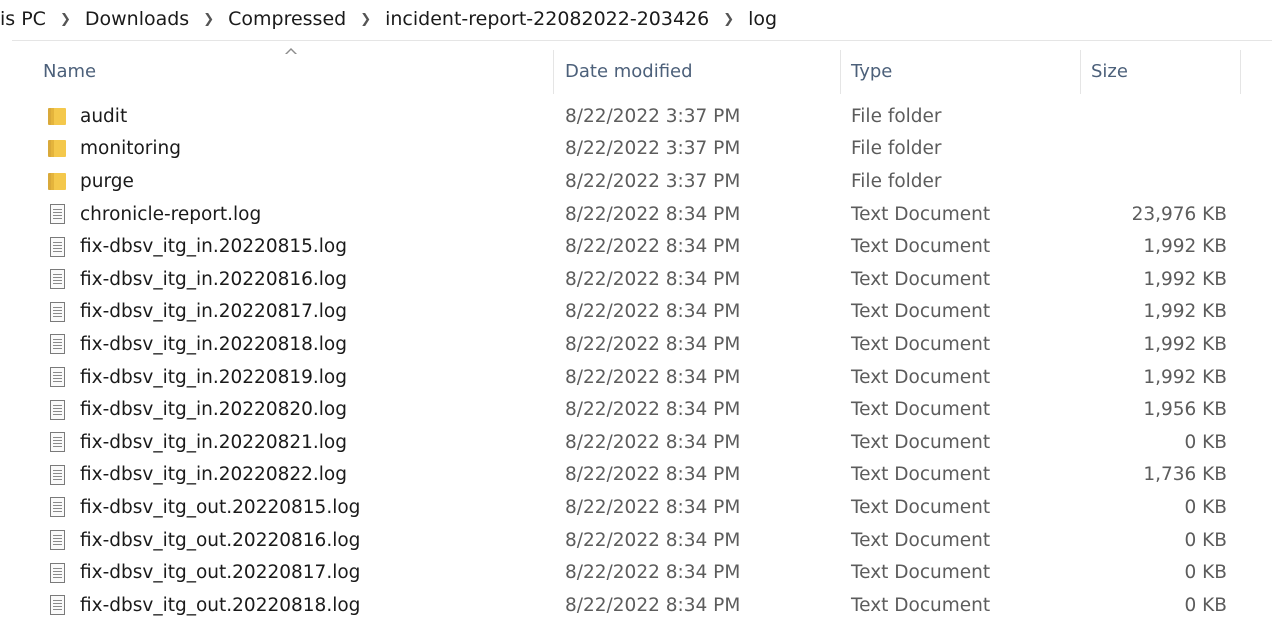 The width and height of the screenshot is (1272, 644). What do you see at coordinates (653, 149) in the screenshot?
I see `file-date-modified: 8/22/2022 3:37 PM` at bounding box center [653, 149].